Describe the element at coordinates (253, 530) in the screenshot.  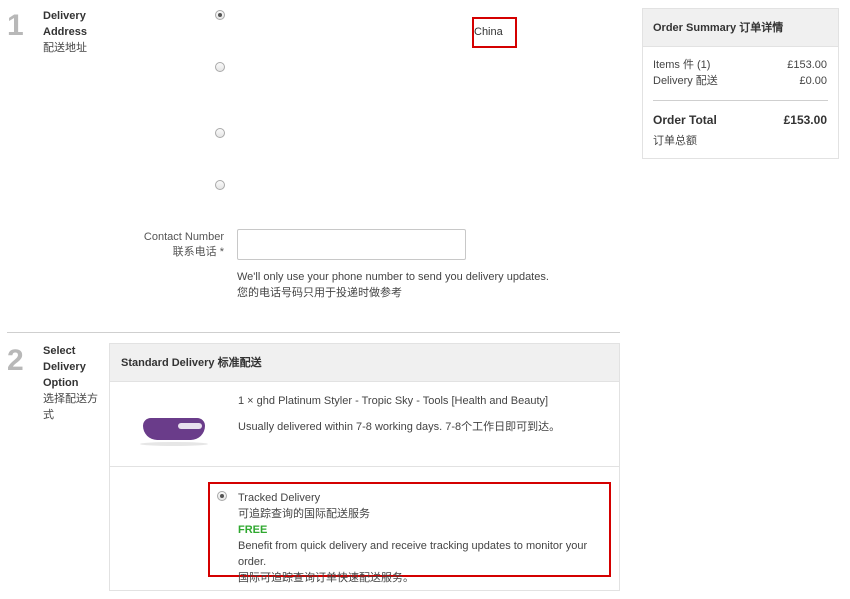
I see `tracked-delivery-price: FREE` at that location.